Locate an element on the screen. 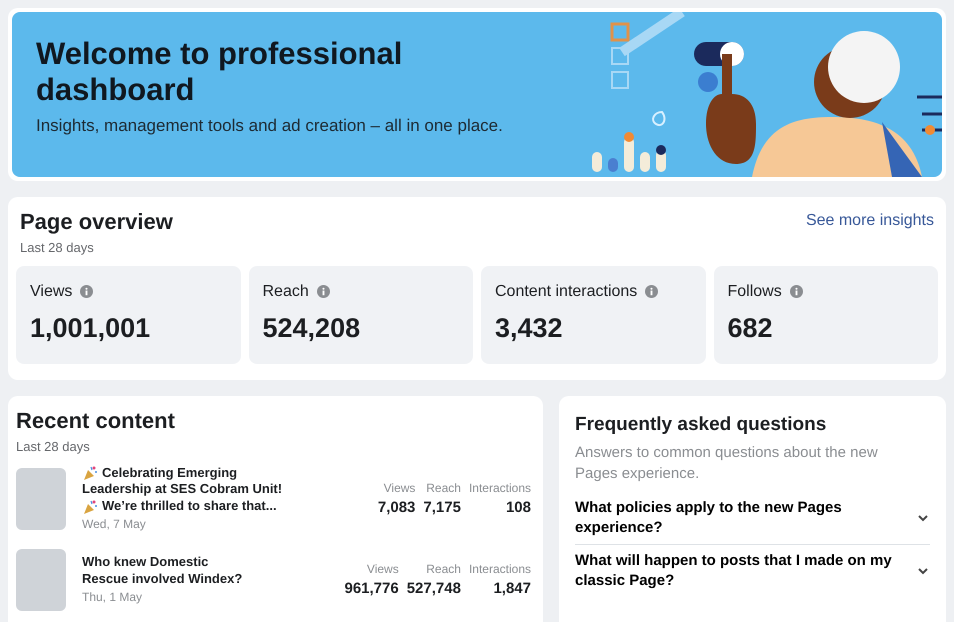 The height and width of the screenshot is (622, 954). metric-label: Reach is located at coordinates (285, 292).